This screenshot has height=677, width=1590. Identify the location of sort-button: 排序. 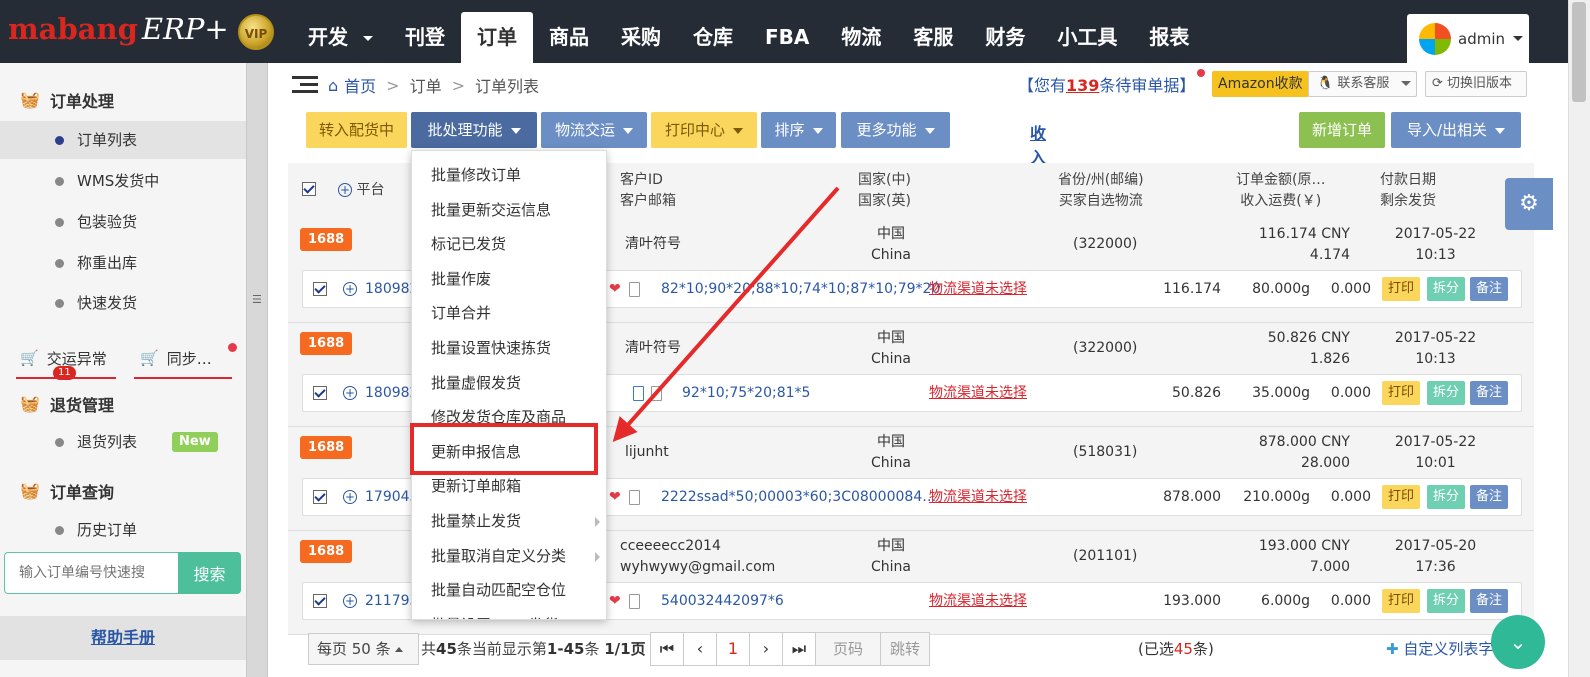
(798, 130).